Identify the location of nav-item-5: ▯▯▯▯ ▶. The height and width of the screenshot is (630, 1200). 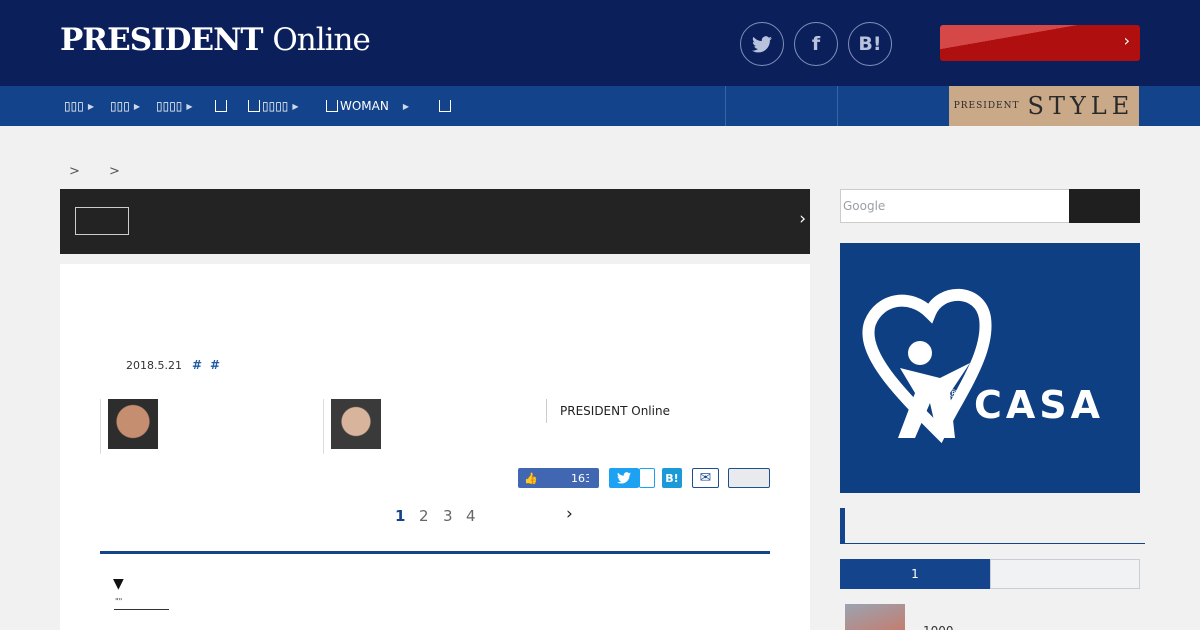
(273, 106).